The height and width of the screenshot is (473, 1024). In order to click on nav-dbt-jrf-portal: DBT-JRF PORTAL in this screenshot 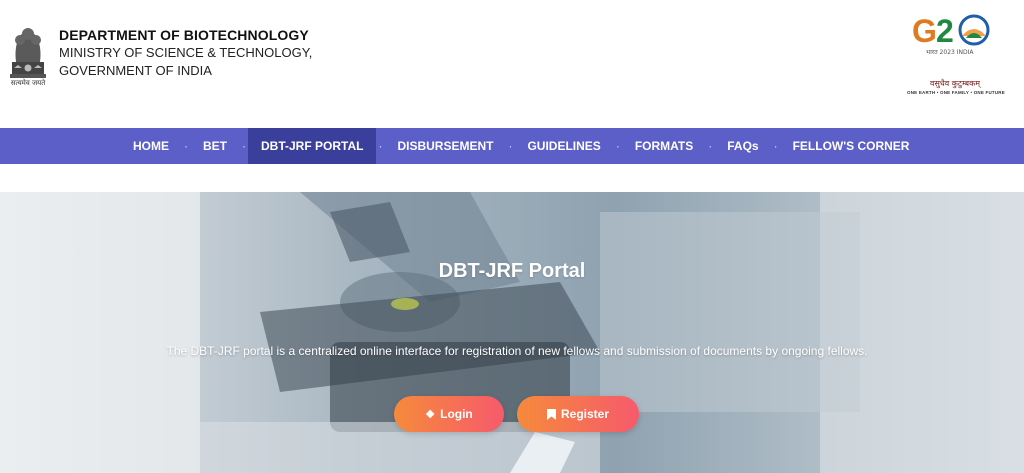, I will do `click(312, 146)`.